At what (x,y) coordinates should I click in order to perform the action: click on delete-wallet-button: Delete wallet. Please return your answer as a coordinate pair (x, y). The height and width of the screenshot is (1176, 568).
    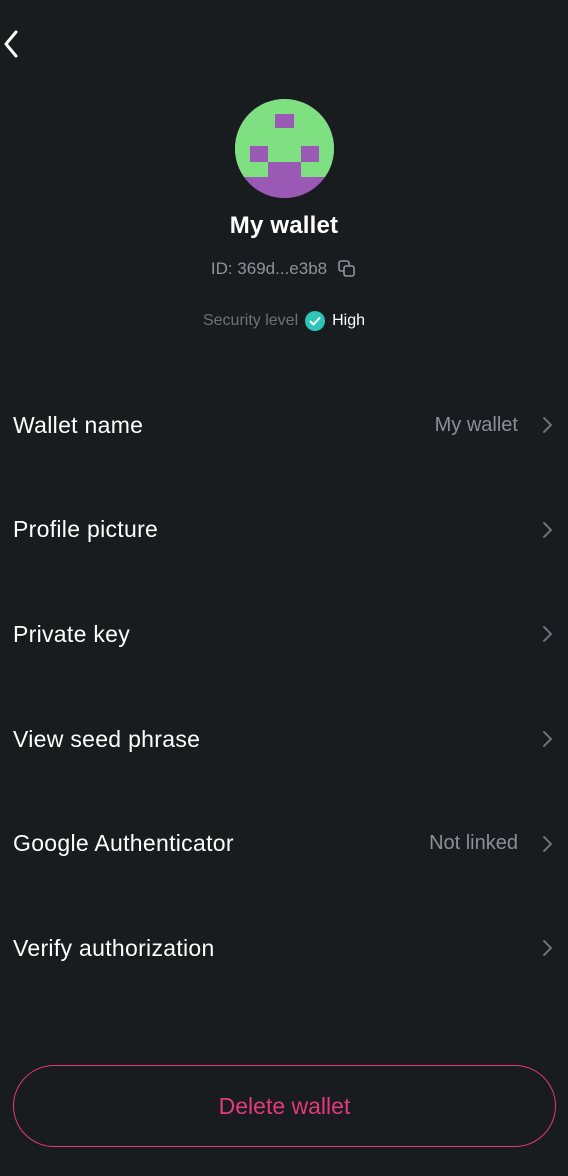
    Looking at the image, I should click on (284, 1106).